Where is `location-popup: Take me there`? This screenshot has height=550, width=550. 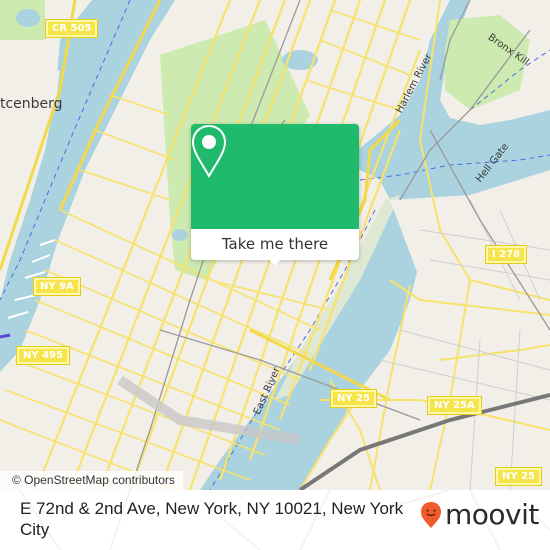 location-popup: Take me there is located at coordinates (275, 195).